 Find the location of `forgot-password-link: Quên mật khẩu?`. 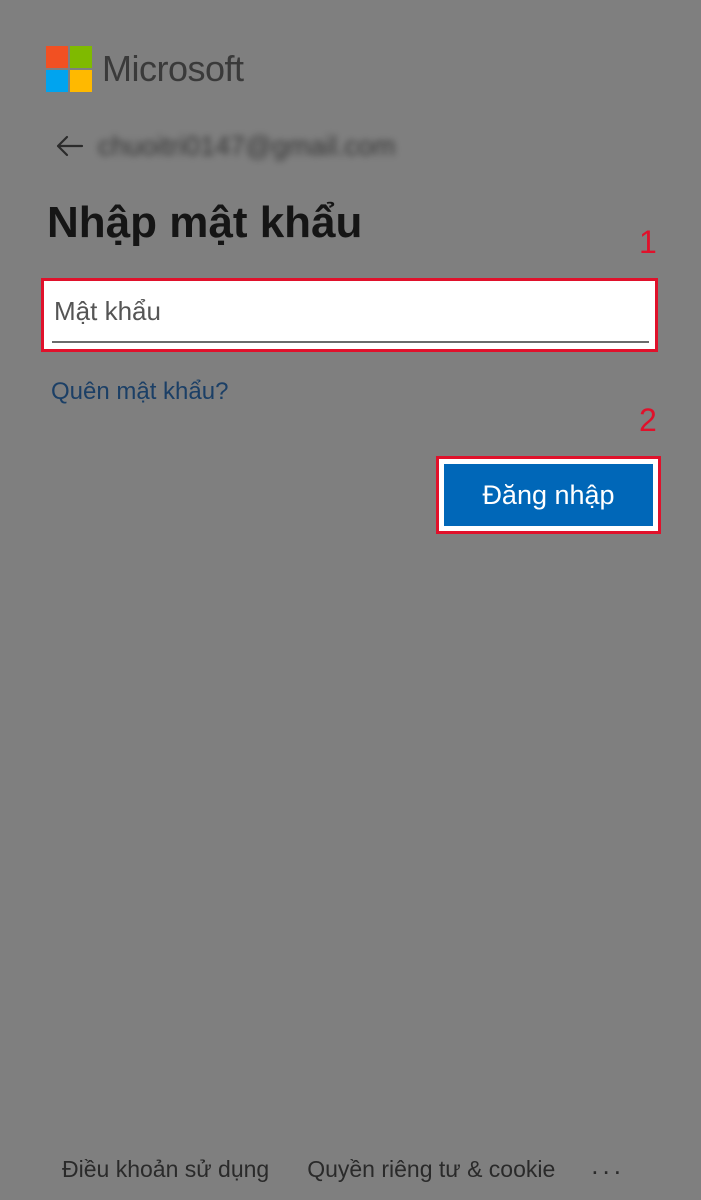

forgot-password-link: Quên mật khẩu? is located at coordinates (139, 392).